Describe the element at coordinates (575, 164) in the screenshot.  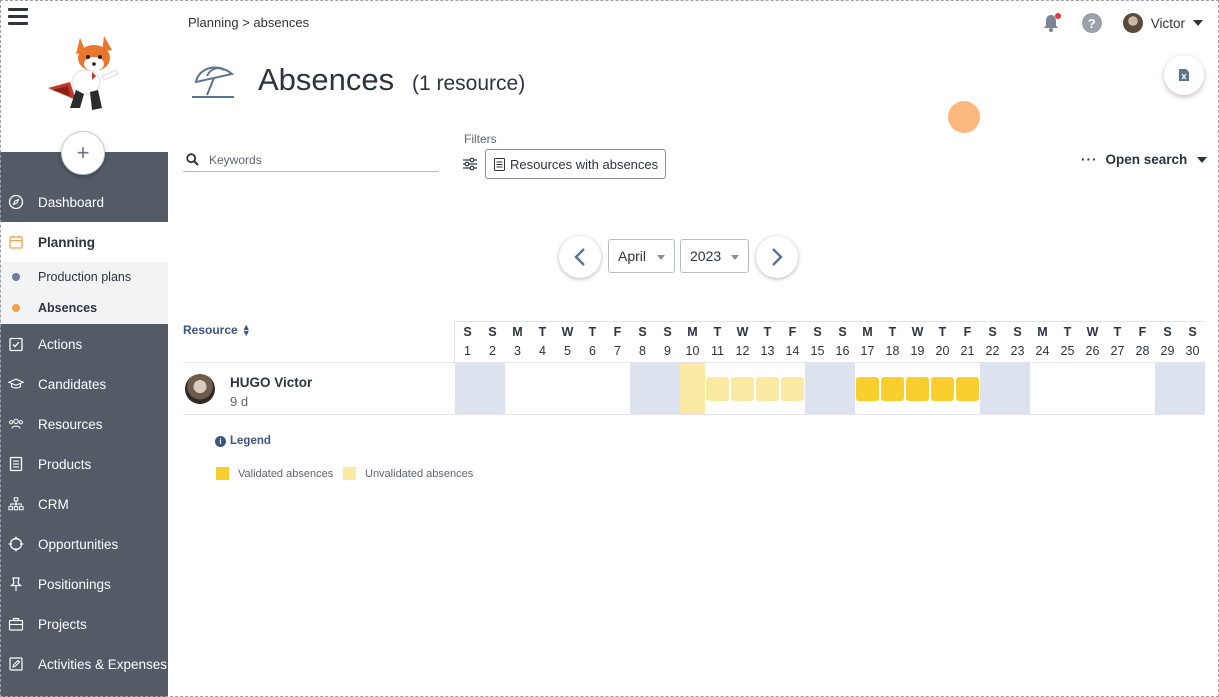
I see `filter-chip-resources-with-absences: Resources with absences` at that location.